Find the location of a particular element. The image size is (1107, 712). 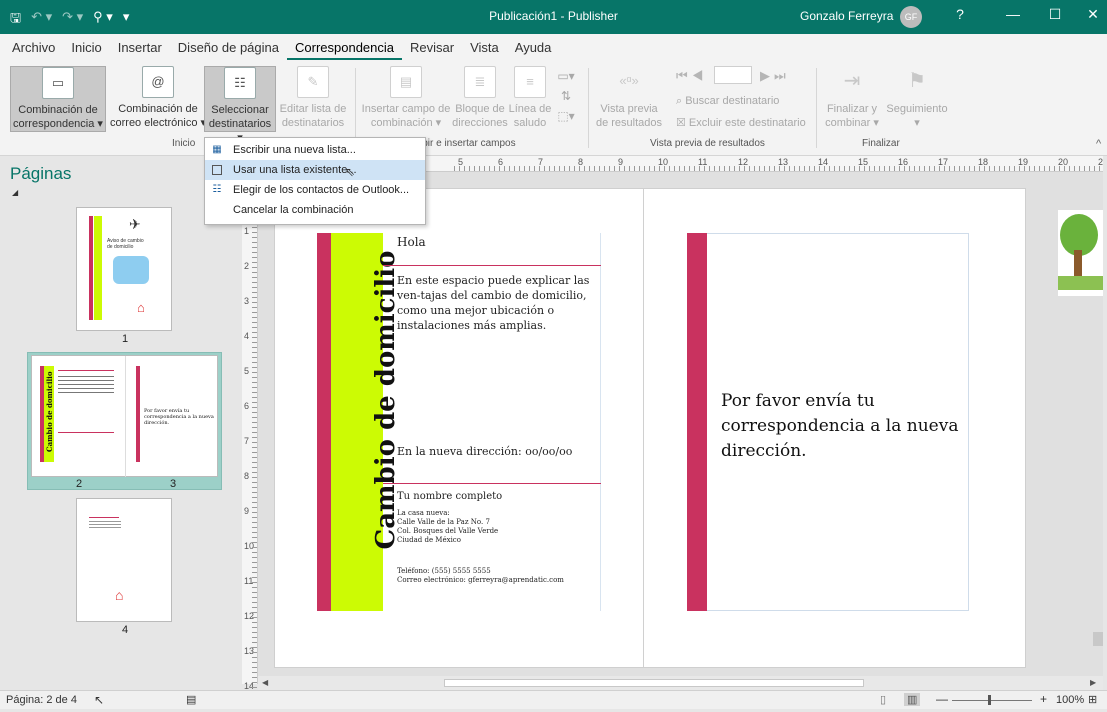

horizontal-scrollbar: ◀ ▶ is located at coordinates (680, 683).